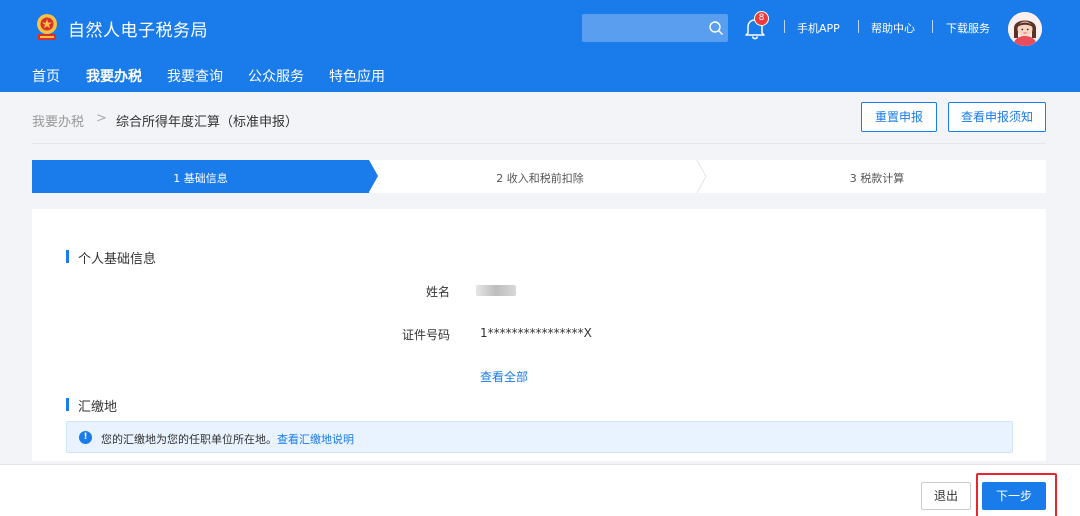 Image resolution: width=1080 pixels, height=516 pixels. Describe the element at coordinates (701, 176) in the screenshot. I see `step-separator-icon` at that location.